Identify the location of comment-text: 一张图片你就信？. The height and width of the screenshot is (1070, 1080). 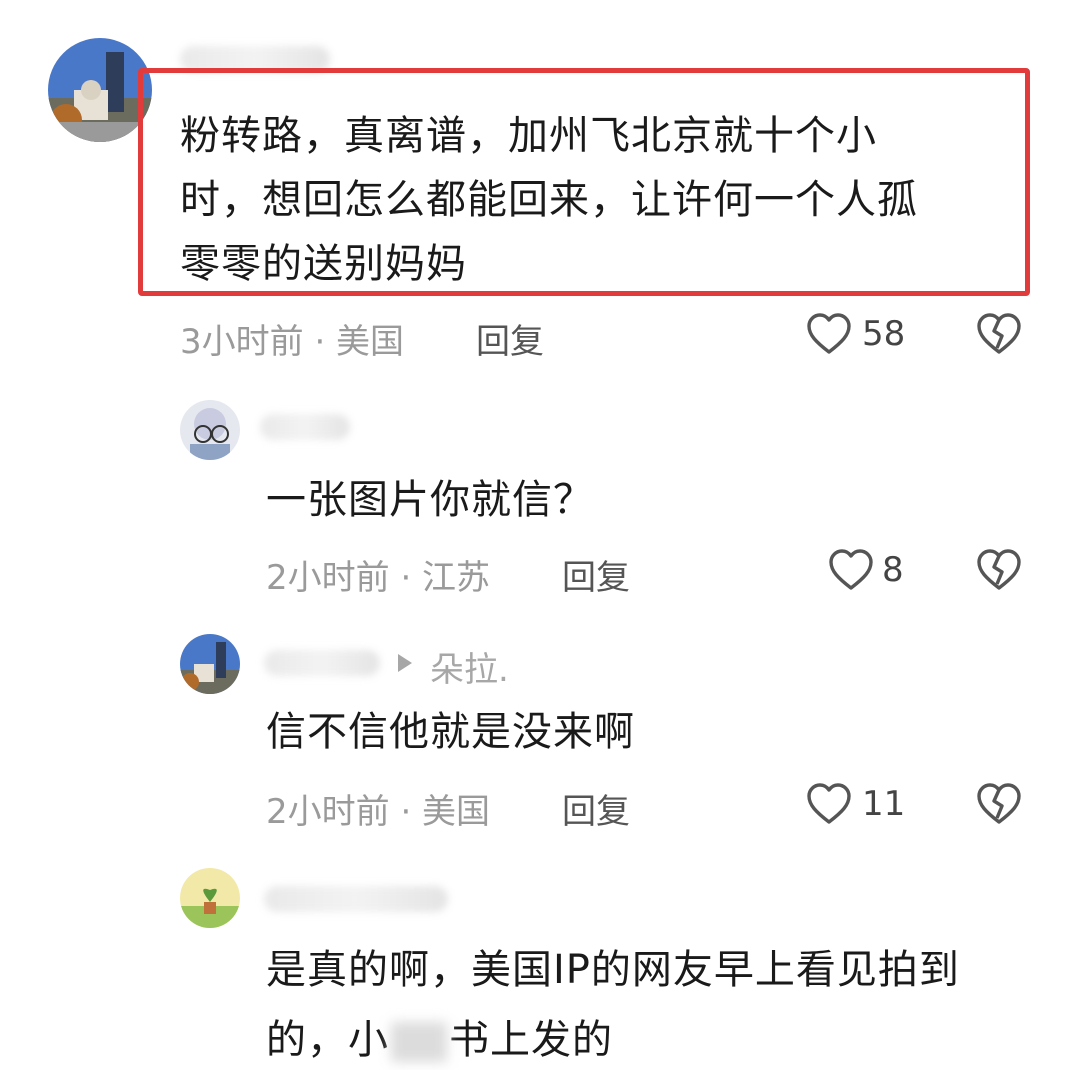
(430, 500).